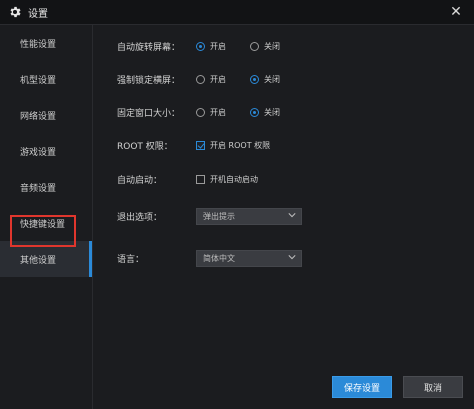 This screenshot has width=474, height=409. I want to click on language-select: 简体中文, so click(249, 258).